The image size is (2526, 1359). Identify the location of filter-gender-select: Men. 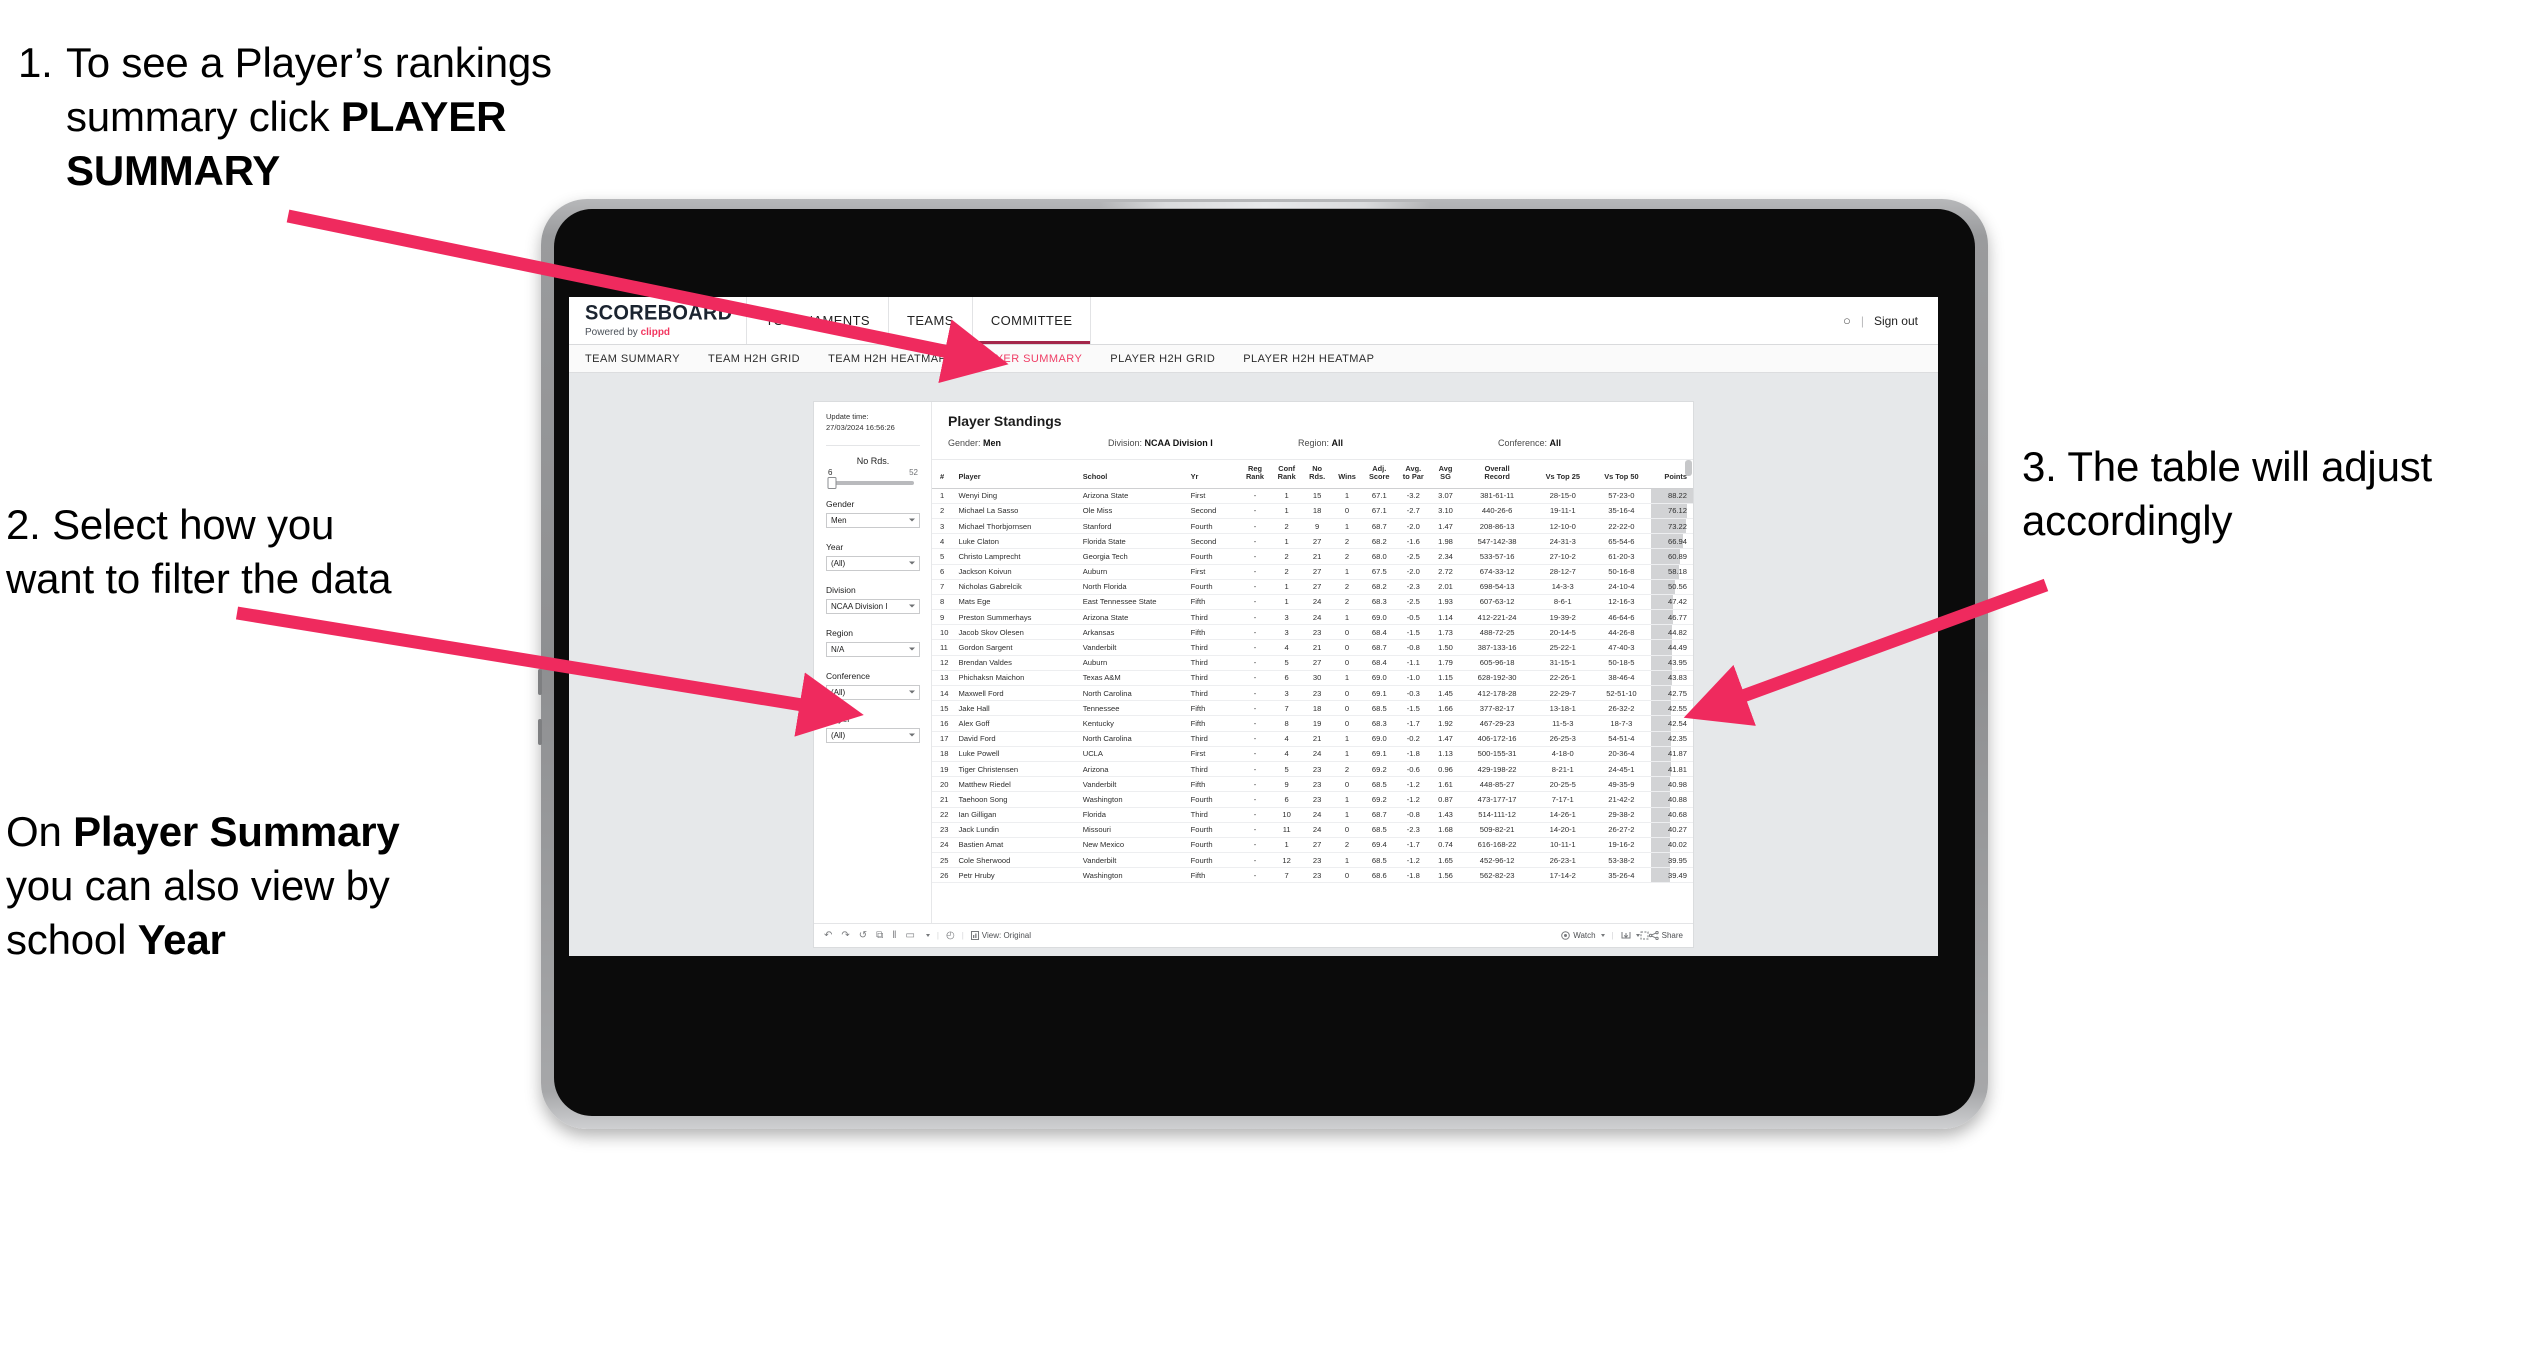
(873, 520).